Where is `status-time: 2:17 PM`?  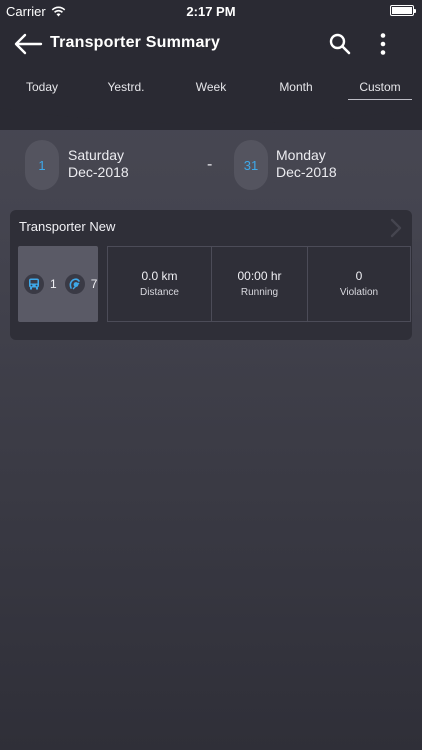
status-time: 2:17 PM is located at coordinates (211, 11).